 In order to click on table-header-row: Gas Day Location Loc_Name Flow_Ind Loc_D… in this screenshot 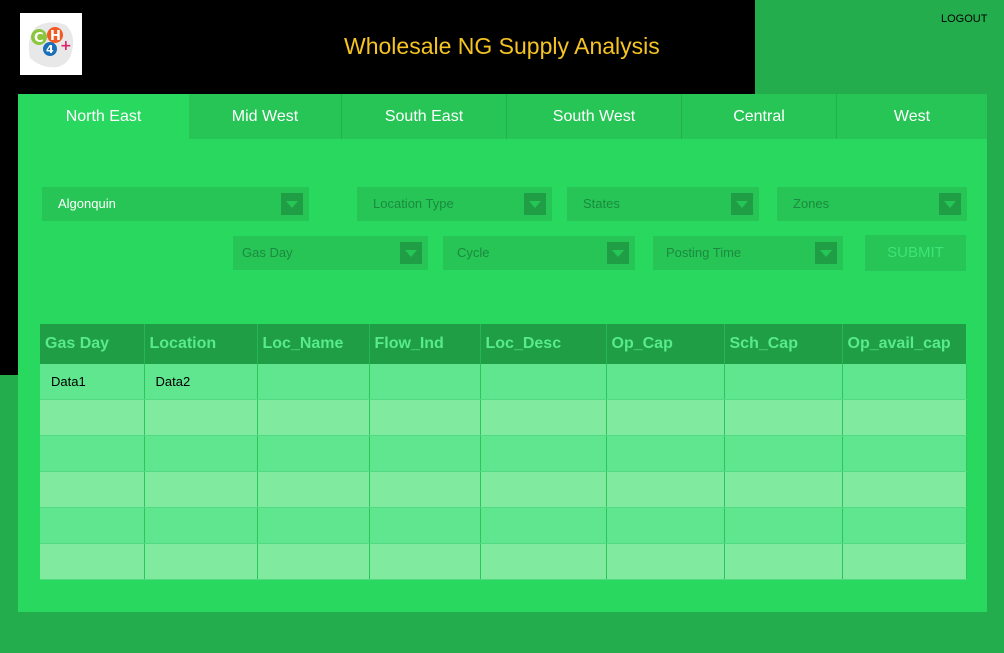, I will do `click(503, 344)`.